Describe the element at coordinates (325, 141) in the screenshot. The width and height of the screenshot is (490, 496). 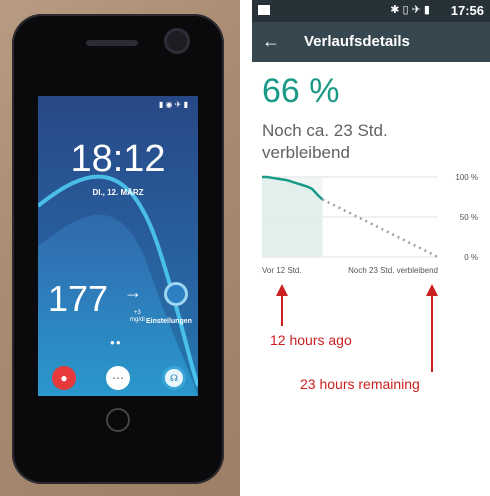
I see `battery-remaining-text: Noch ca. 23 Std. verbleibend` at that location.